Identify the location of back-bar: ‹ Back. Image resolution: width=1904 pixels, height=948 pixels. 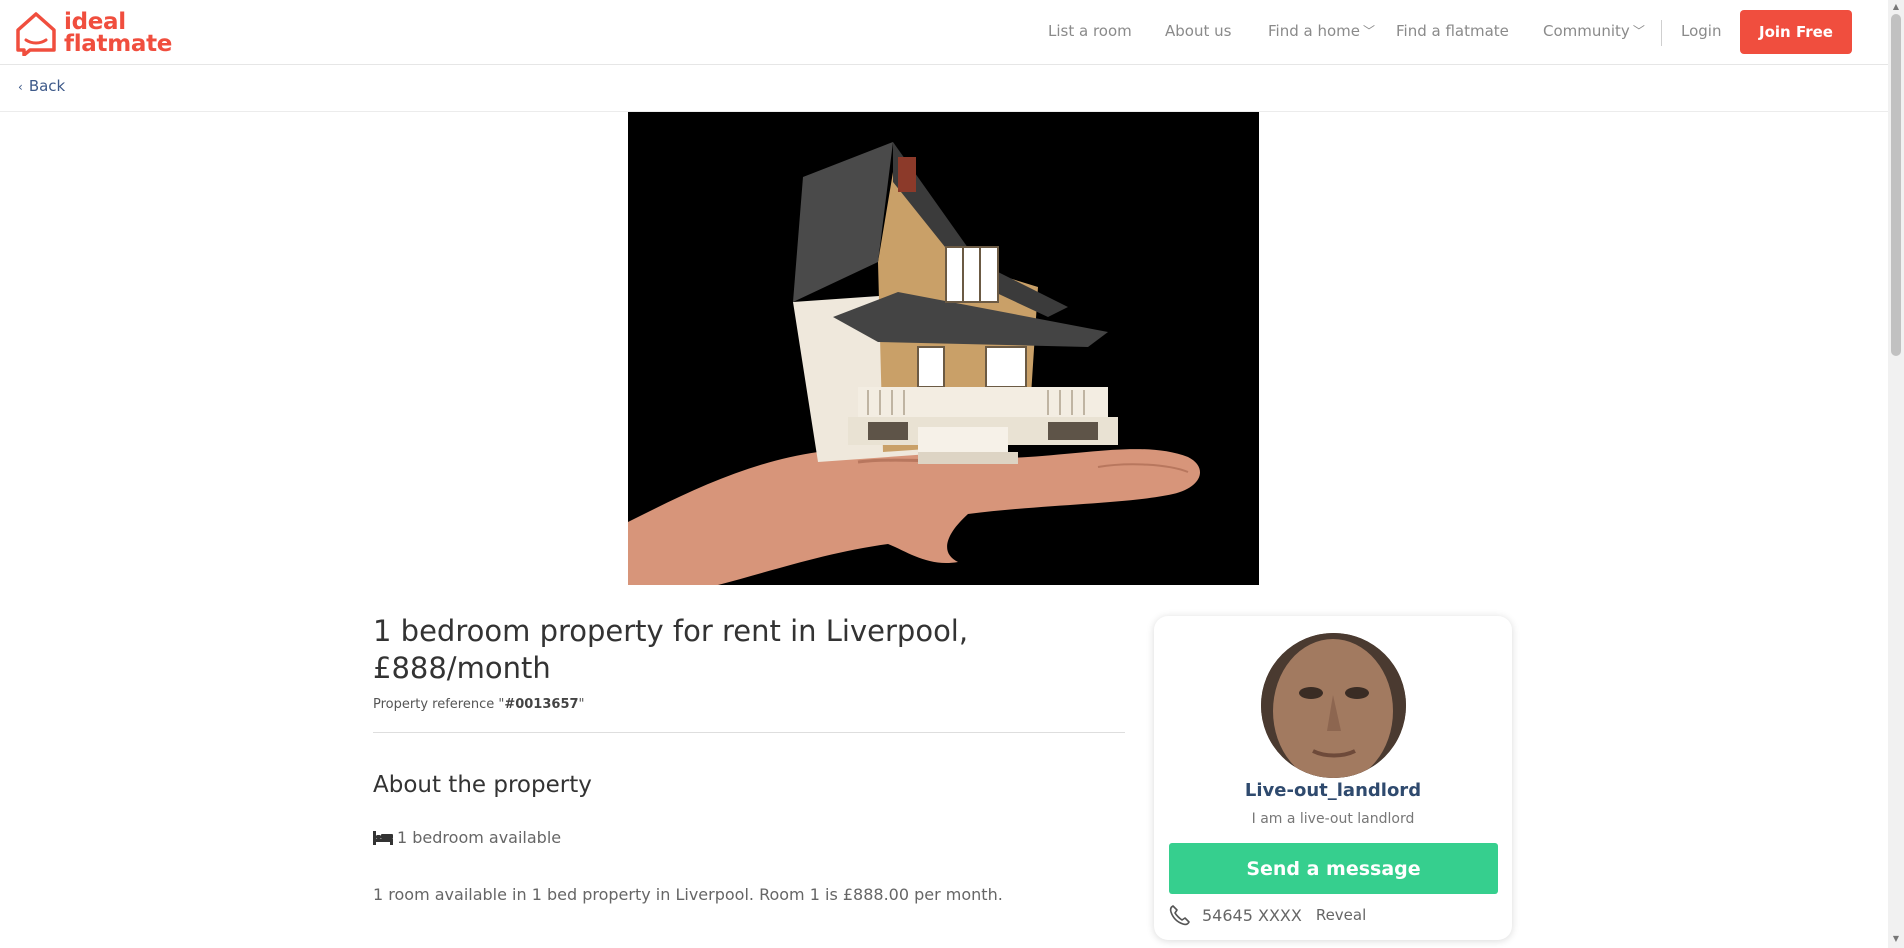
(944, 88).